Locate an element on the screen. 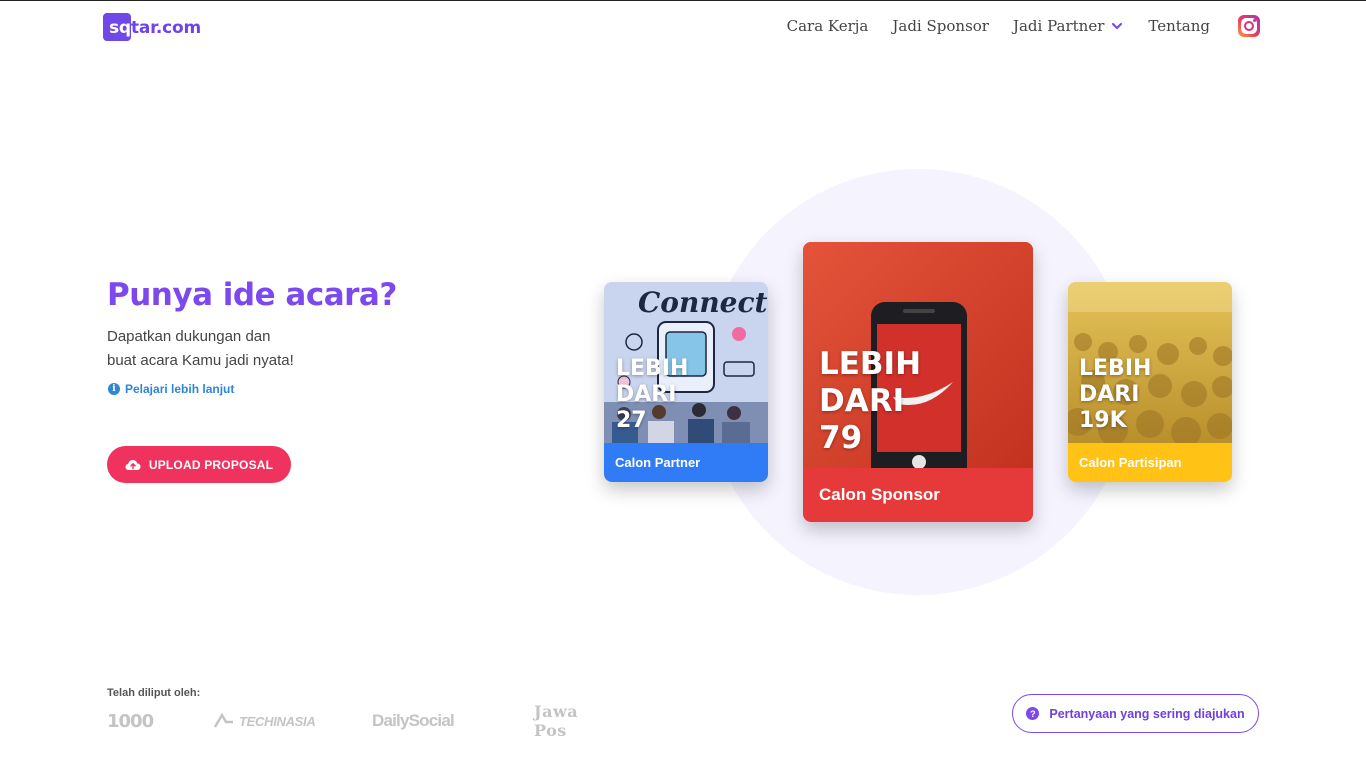 The image size is (1366, 768). card-stat: LEBIH DARI 27 is located at coordinates (652, 395).